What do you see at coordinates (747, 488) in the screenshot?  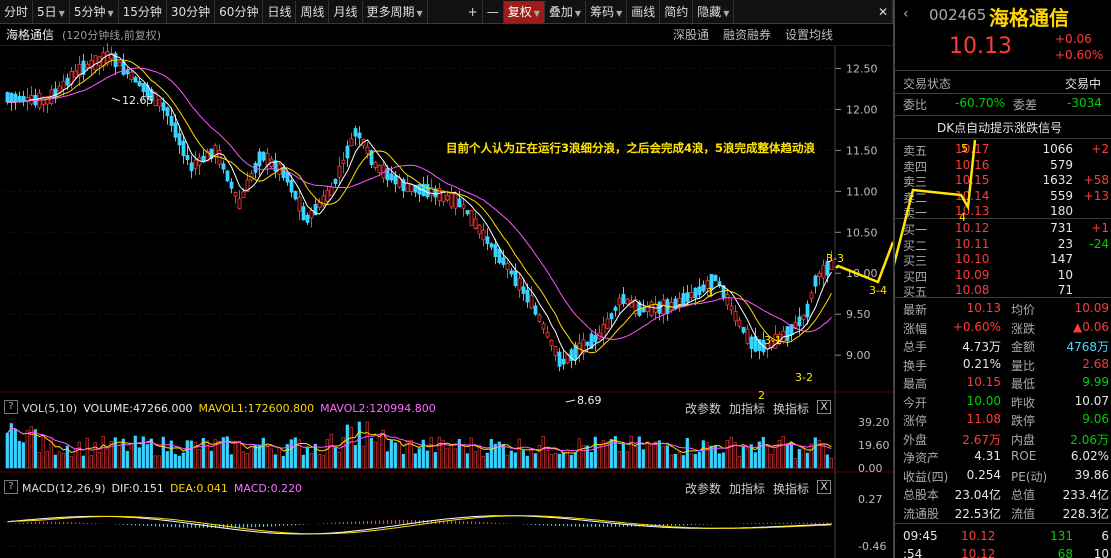 I see `macd-action-1: 加指标` at bounding box center [747, 488].